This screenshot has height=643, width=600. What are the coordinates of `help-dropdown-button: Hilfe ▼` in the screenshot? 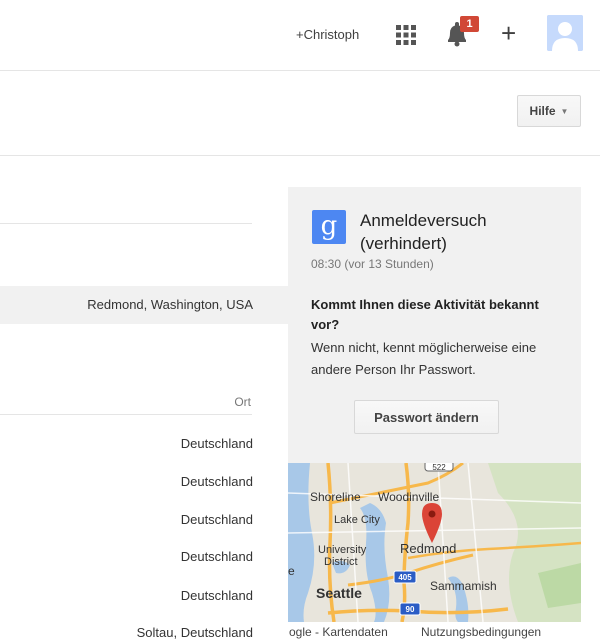 It's located at (549, 111).